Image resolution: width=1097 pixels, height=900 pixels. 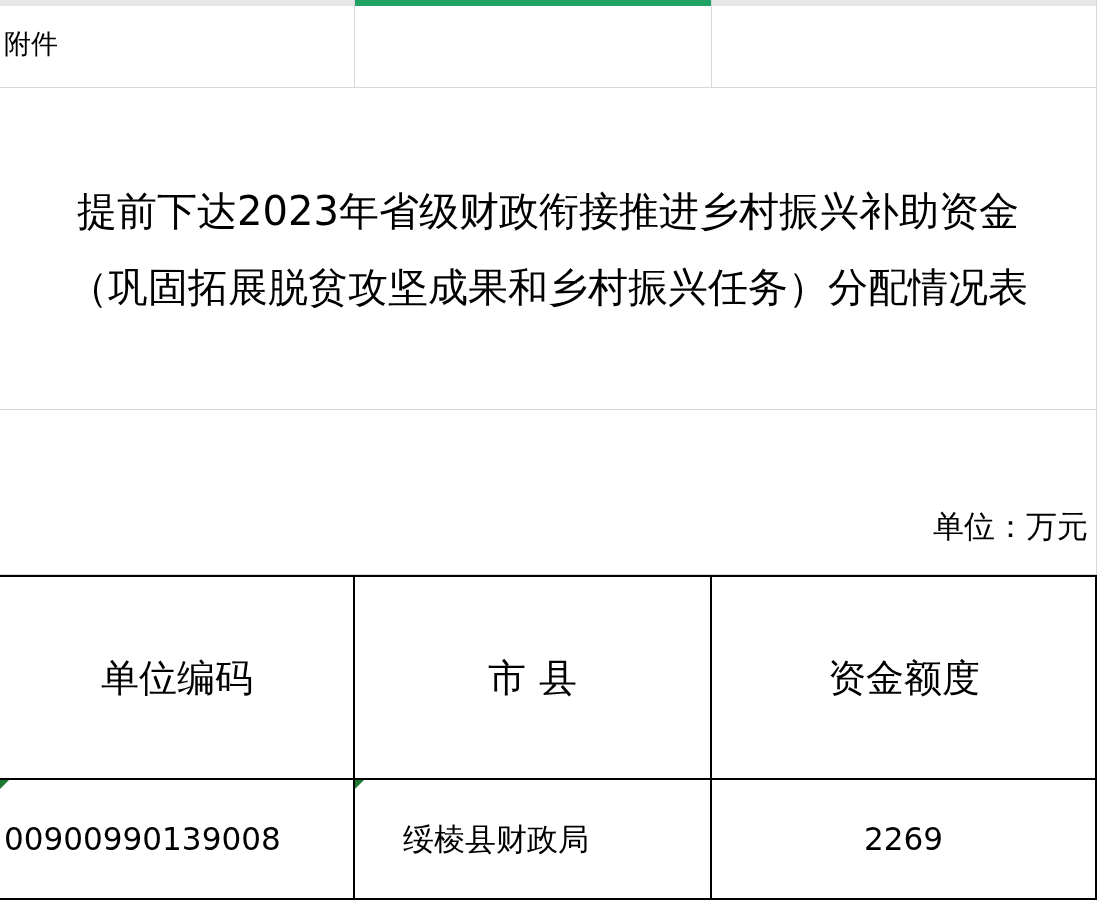 I want to click on table-title: （巩固拓展脱贫攻坚成果和乡村振兴任务）分配情况表, so click(x=548, y=287).